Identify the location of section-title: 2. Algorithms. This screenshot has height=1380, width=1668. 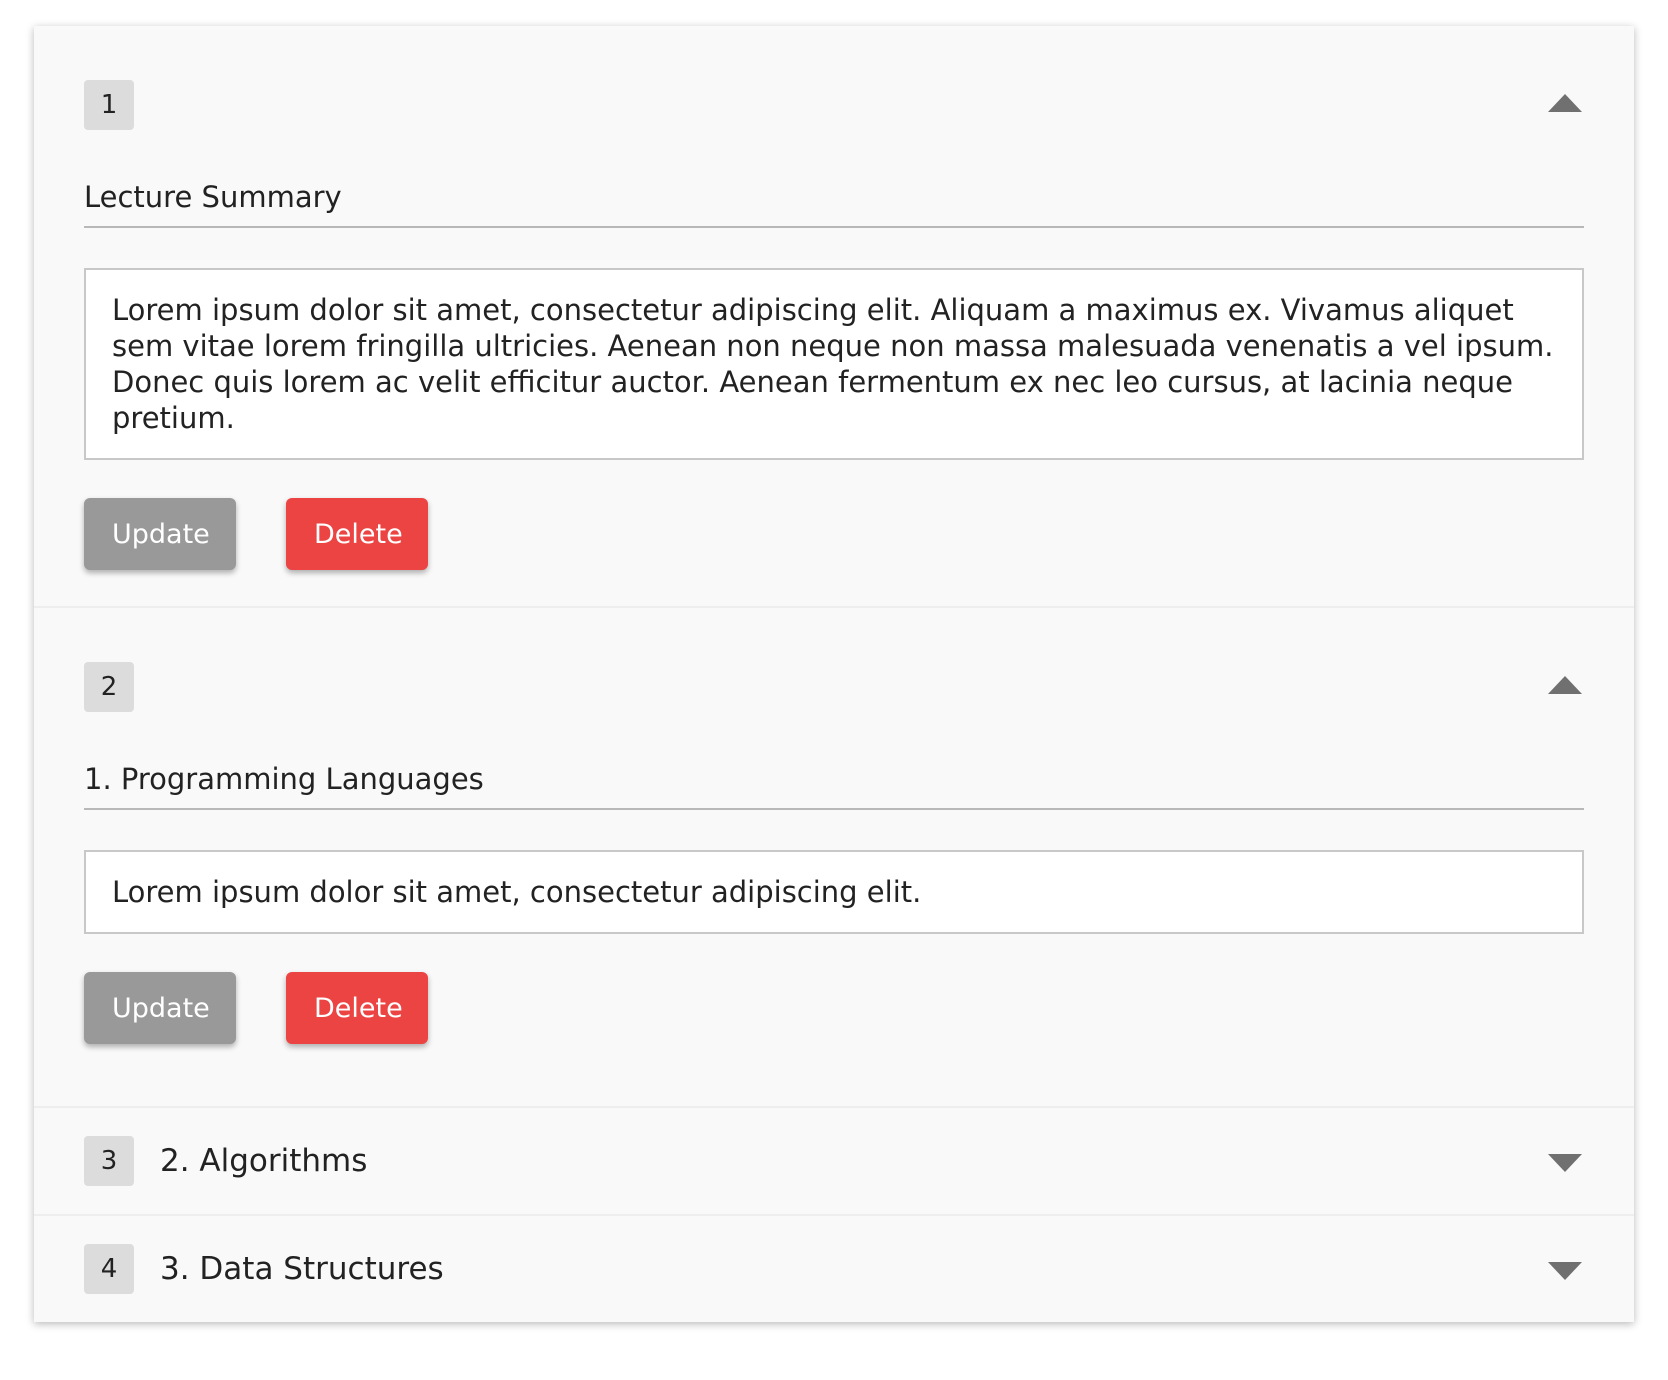
(264, 1161).